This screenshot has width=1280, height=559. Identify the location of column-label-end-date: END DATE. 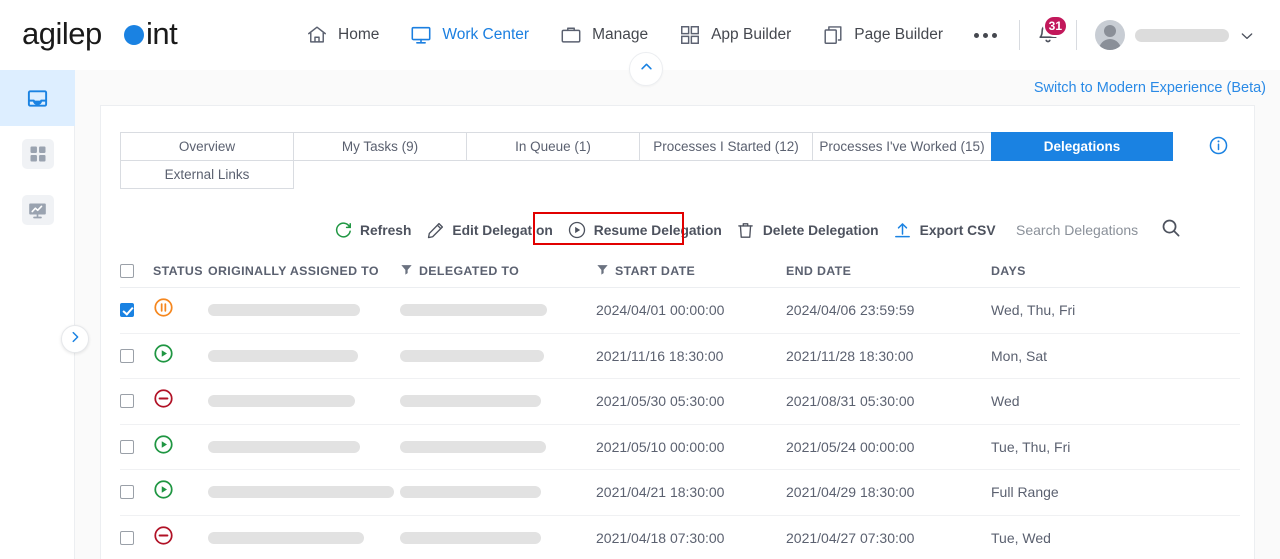
(819, 270).